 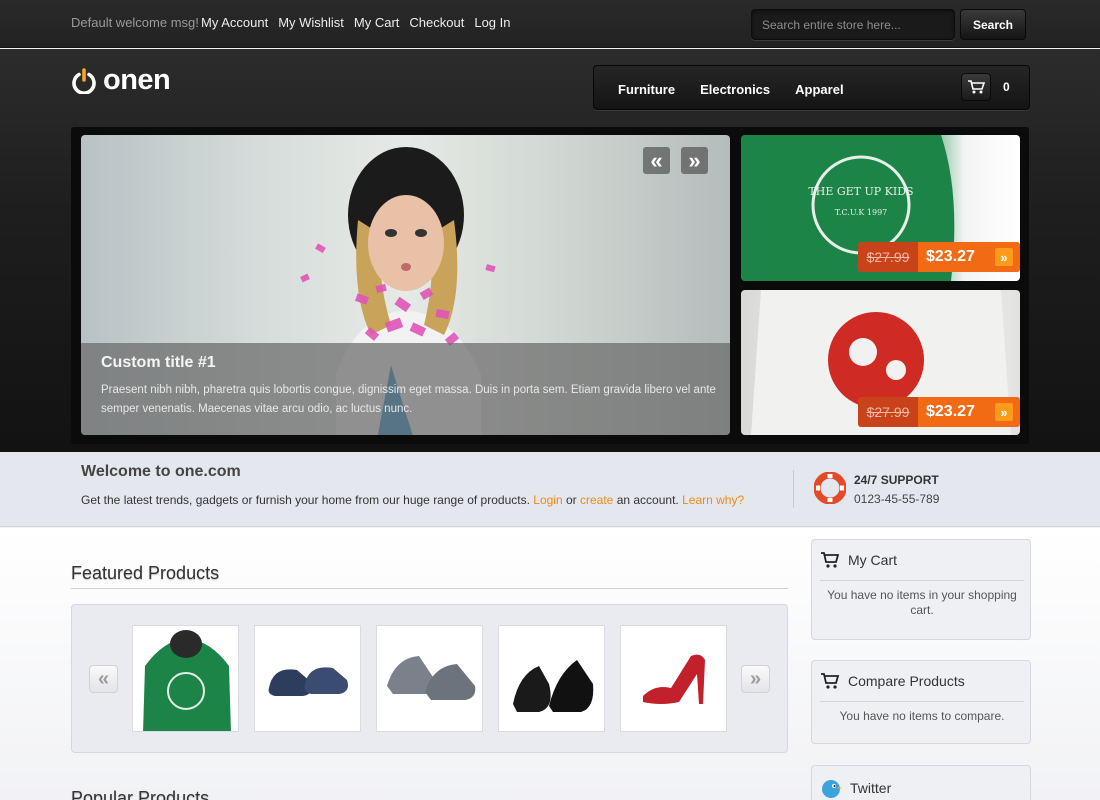 I want to click on svg-text: T.C.U.K 1997, so click(x=861, y=212).